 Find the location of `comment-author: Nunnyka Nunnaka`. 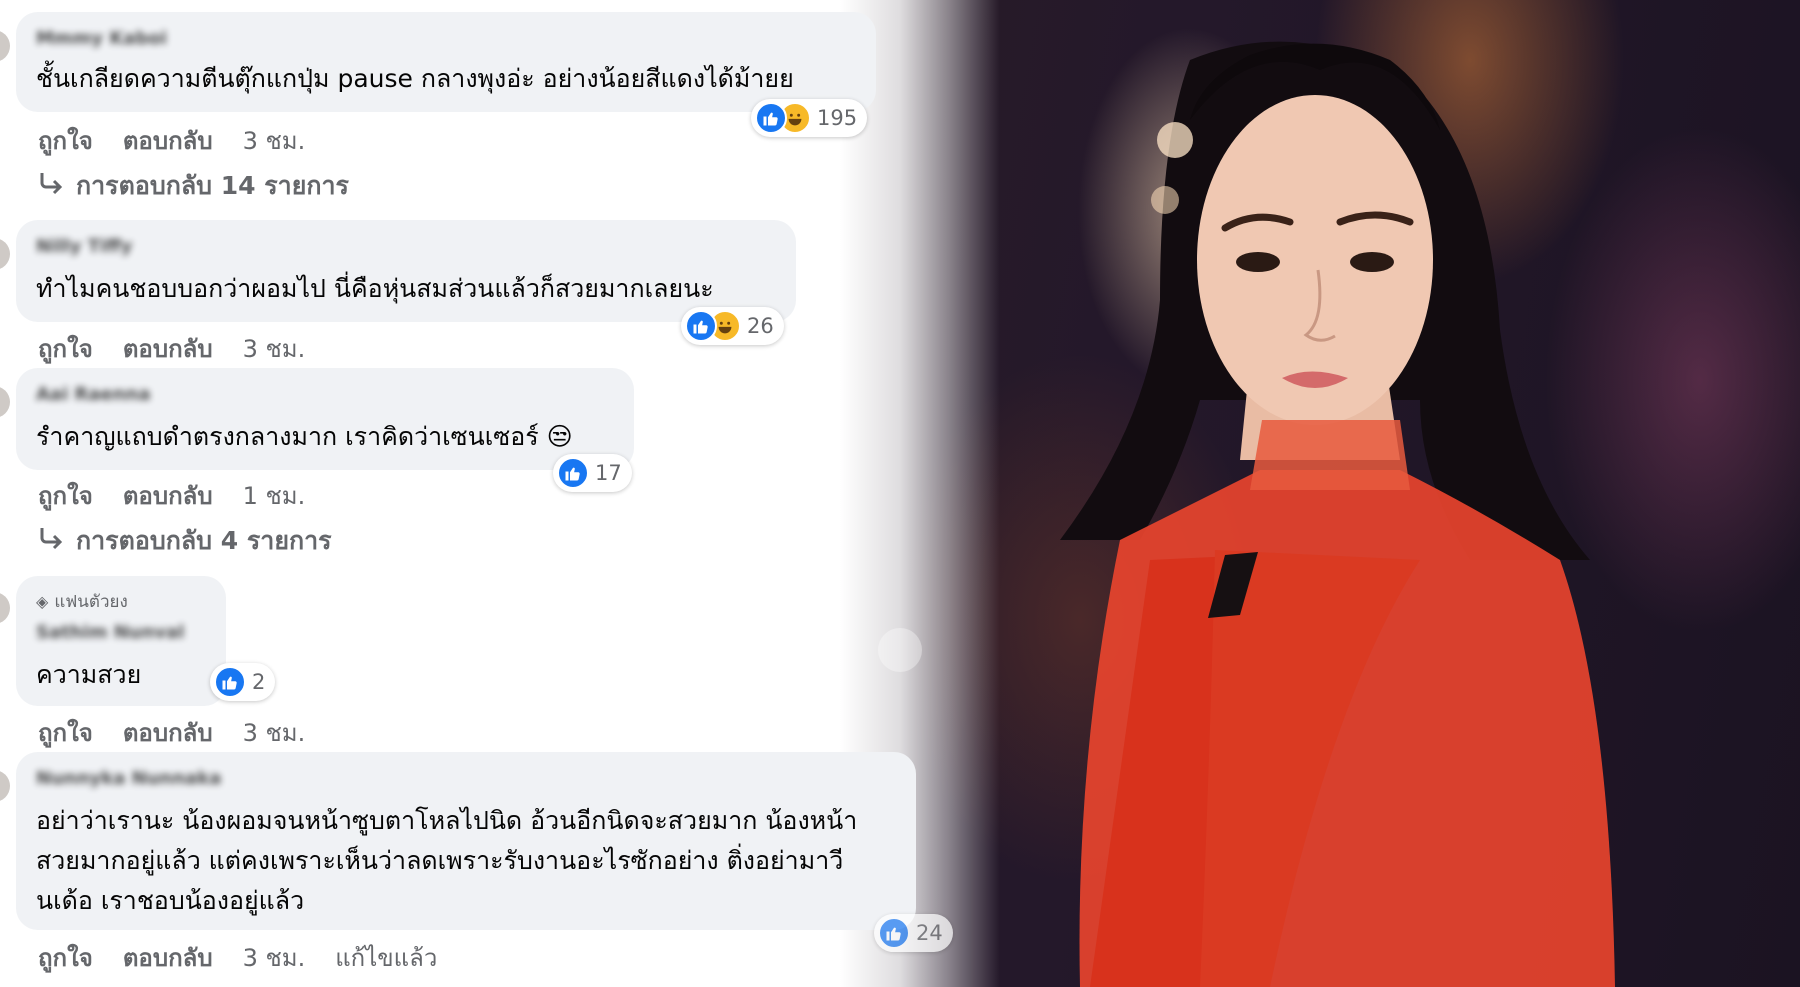

comment-author: Nunnyka Nunnaka is located at coordinates (128, 778).